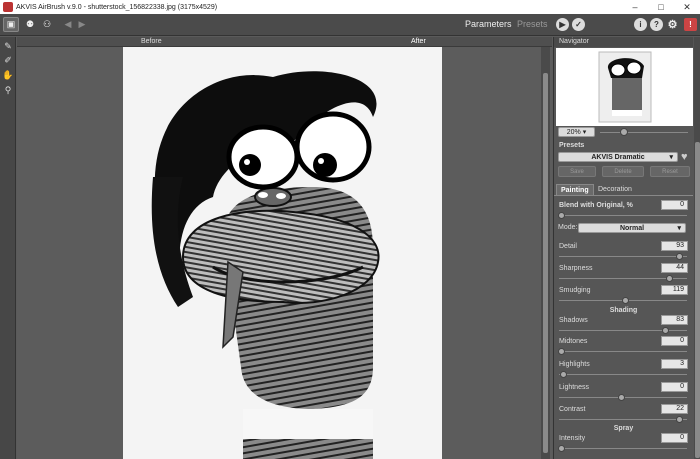 The image size is (700, 459). Describe the element at coordinates (578, 24) in the screenshot. I see `apply-icon: ✓` at that location.